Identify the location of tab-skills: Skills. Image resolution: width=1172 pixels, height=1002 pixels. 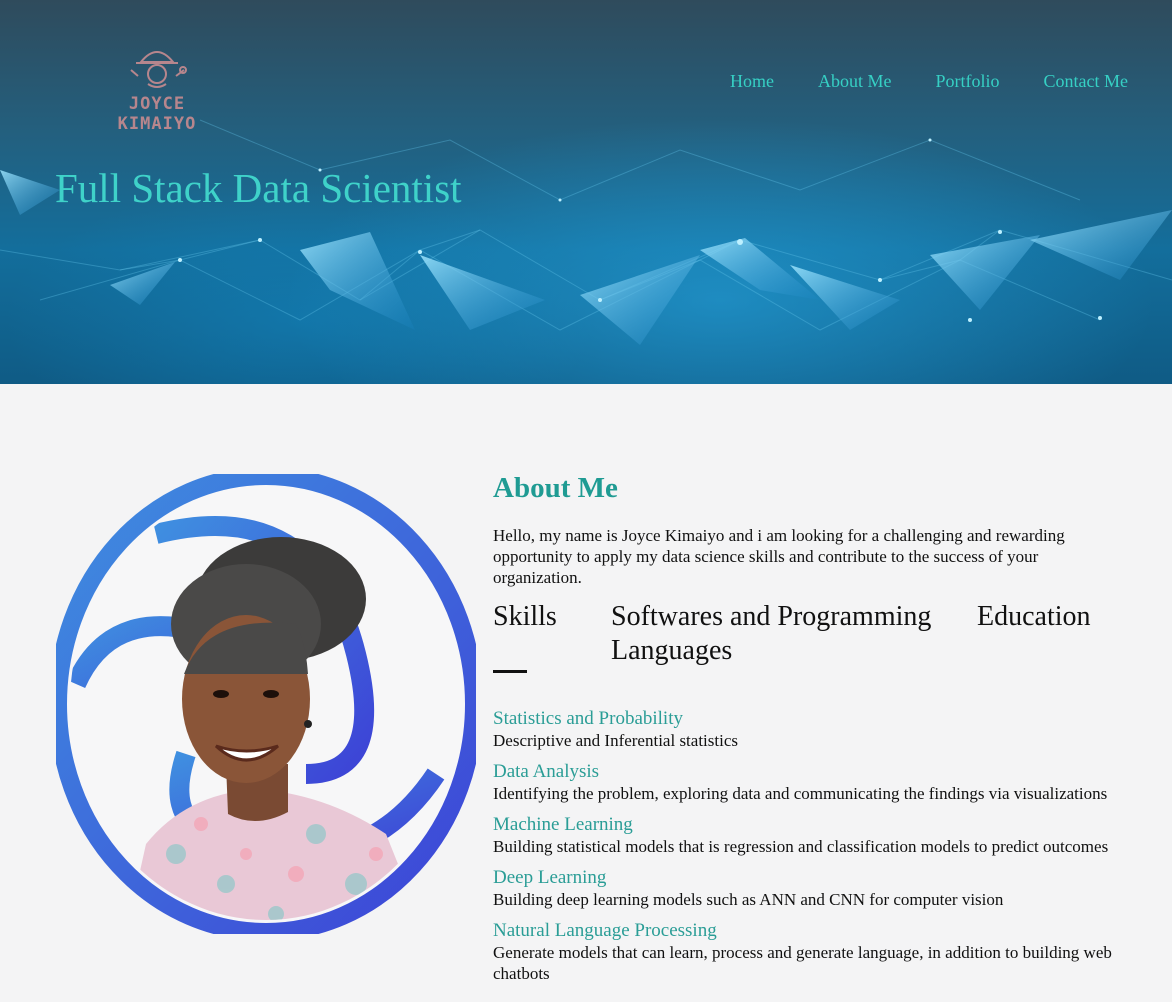
(525, 617).